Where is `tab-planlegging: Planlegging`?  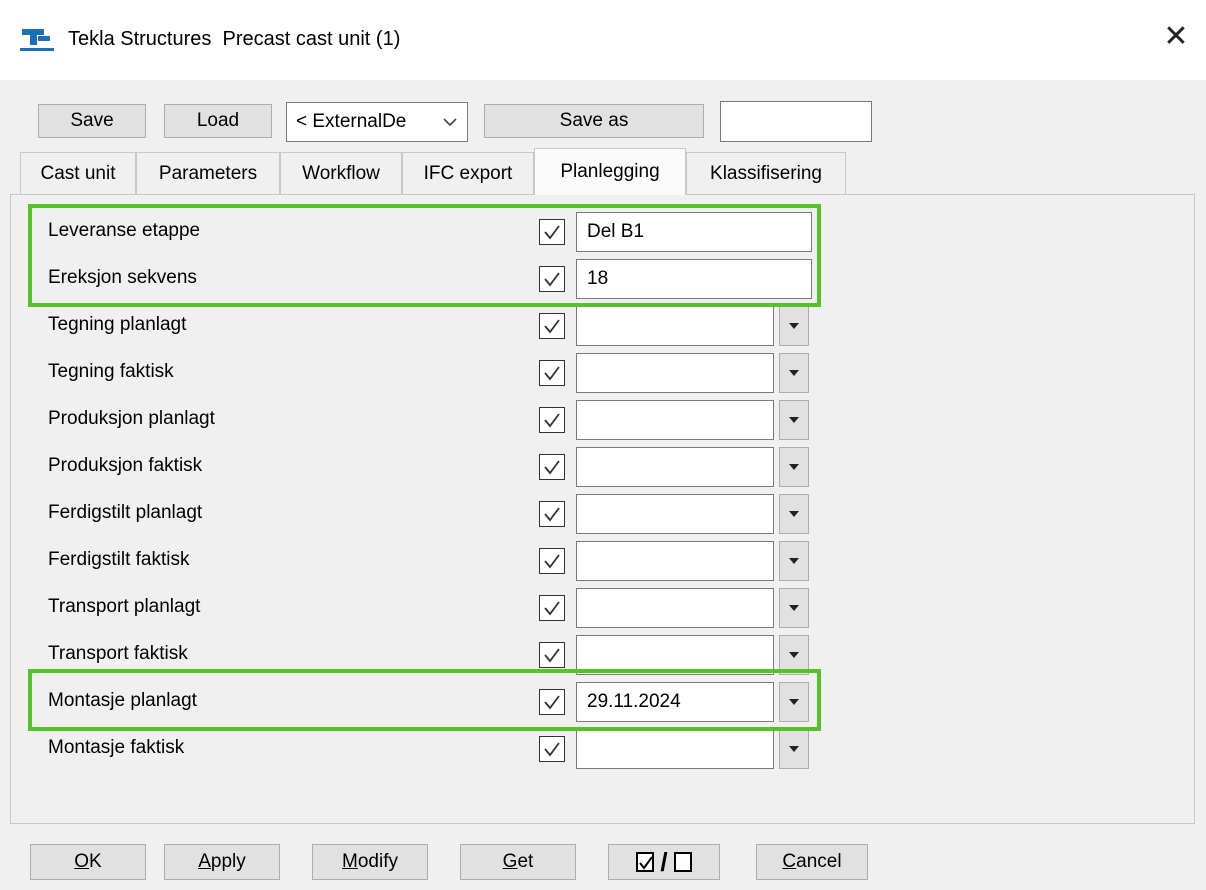 tab-planlegging: Planlegging is located at coordinates (610, 171).